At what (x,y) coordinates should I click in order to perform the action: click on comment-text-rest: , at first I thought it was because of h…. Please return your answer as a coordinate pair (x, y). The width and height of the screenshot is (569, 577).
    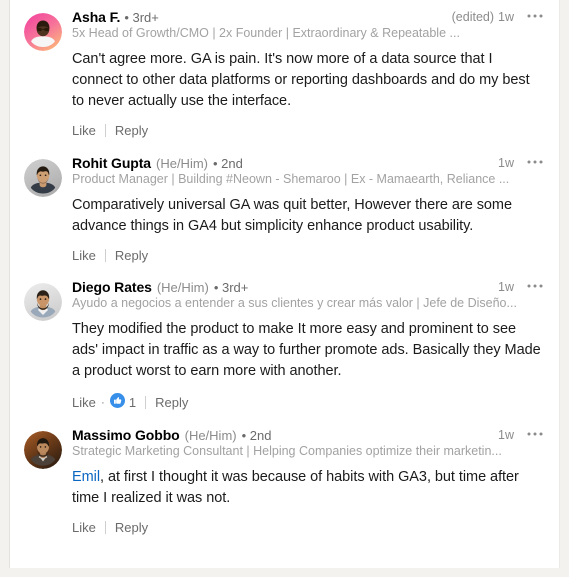
    Looking at the image, I should click on (295, 487).